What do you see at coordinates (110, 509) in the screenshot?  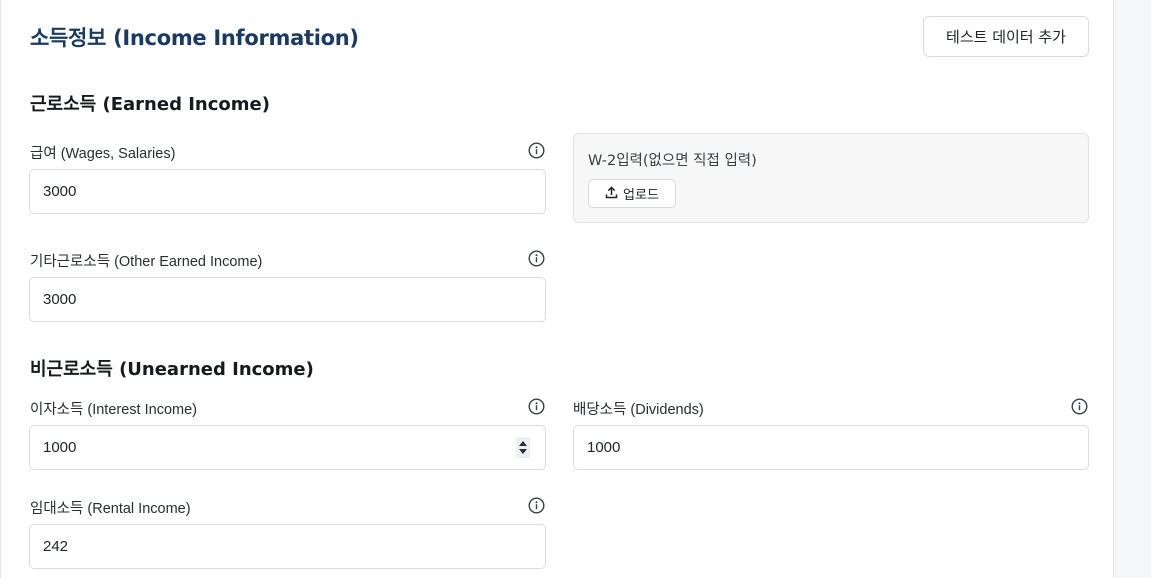 I see `rental-income-label: 임대소득 (Rental Income)` at bounding box center [110, 509].